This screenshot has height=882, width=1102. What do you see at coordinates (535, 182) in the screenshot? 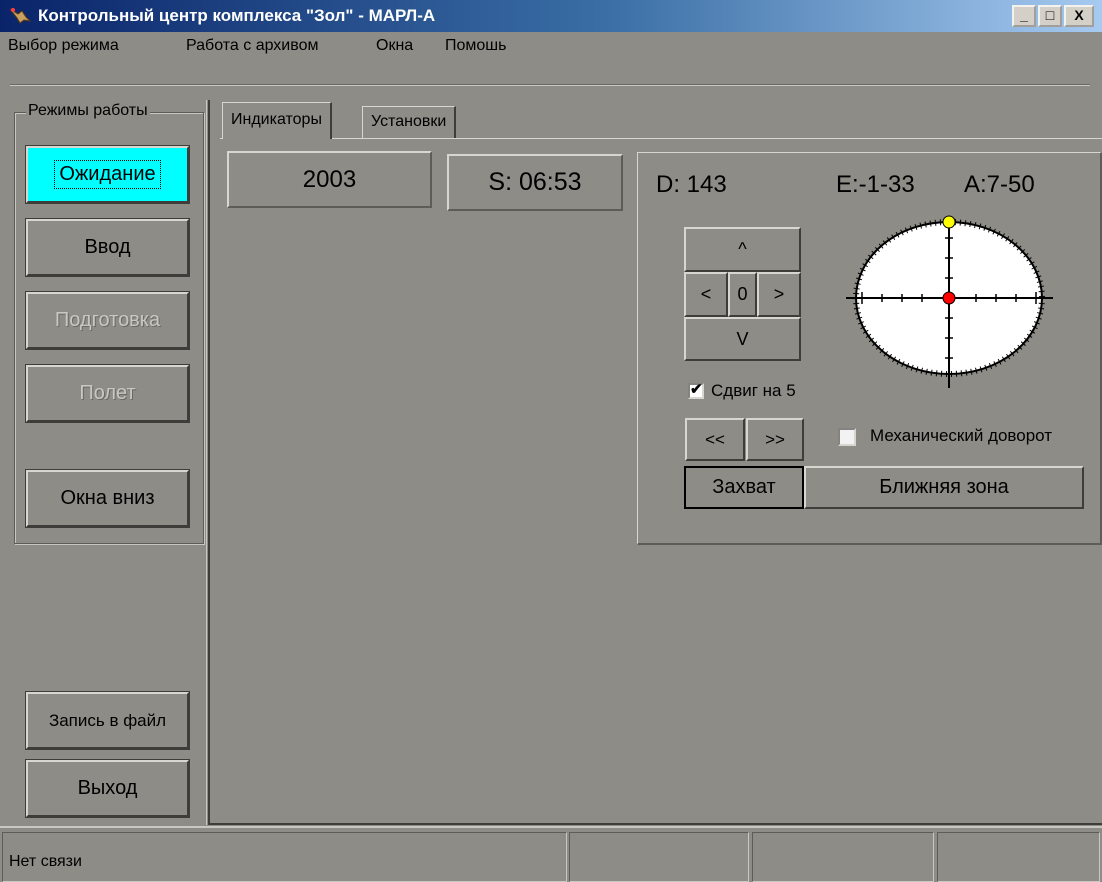
I see `s-time-indicator: S: 06:53` at bounding box center [535, 182].